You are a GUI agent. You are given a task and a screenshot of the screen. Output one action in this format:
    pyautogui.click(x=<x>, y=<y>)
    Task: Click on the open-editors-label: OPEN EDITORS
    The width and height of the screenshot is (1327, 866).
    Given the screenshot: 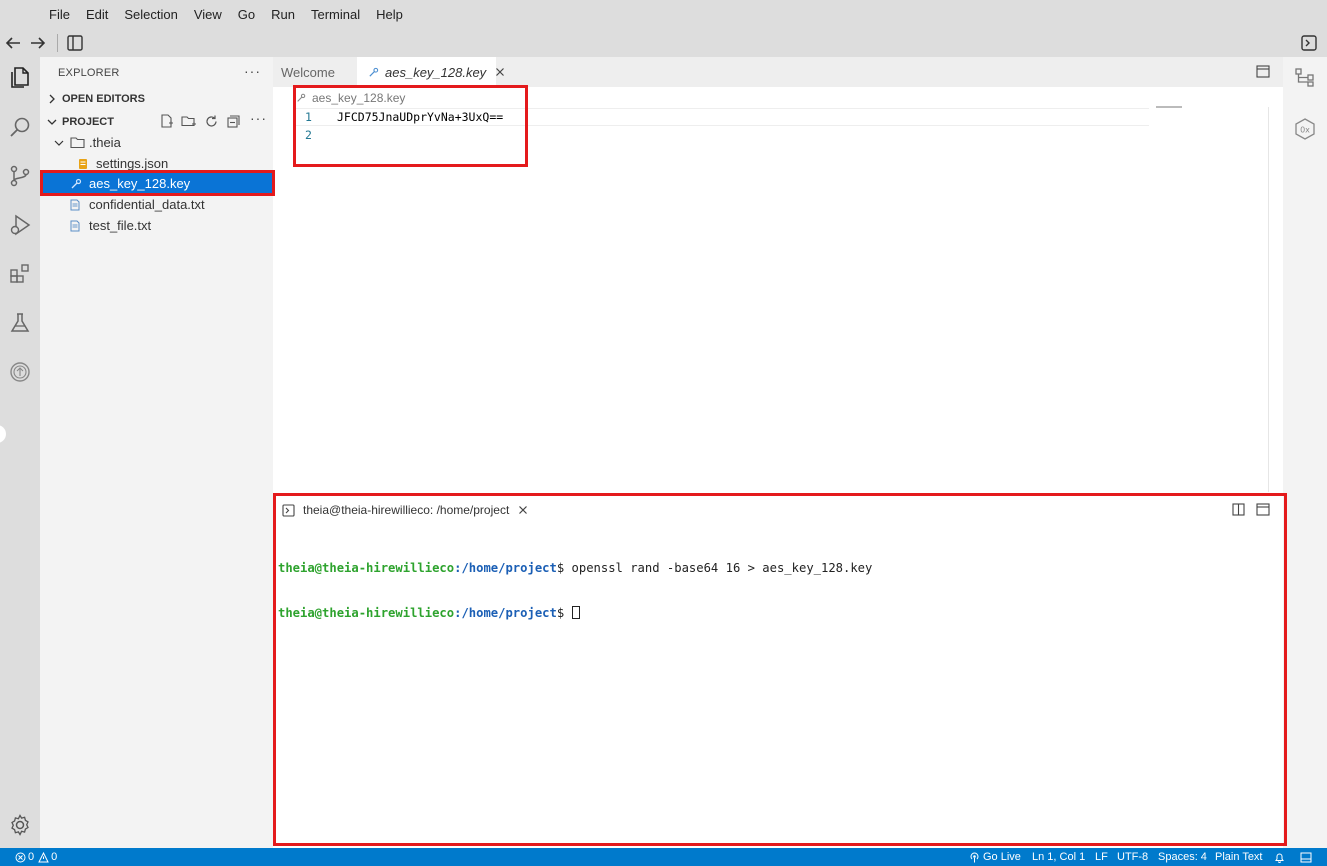 What is the action you would take?
    pyautogui.click(x=103, y=99)
    